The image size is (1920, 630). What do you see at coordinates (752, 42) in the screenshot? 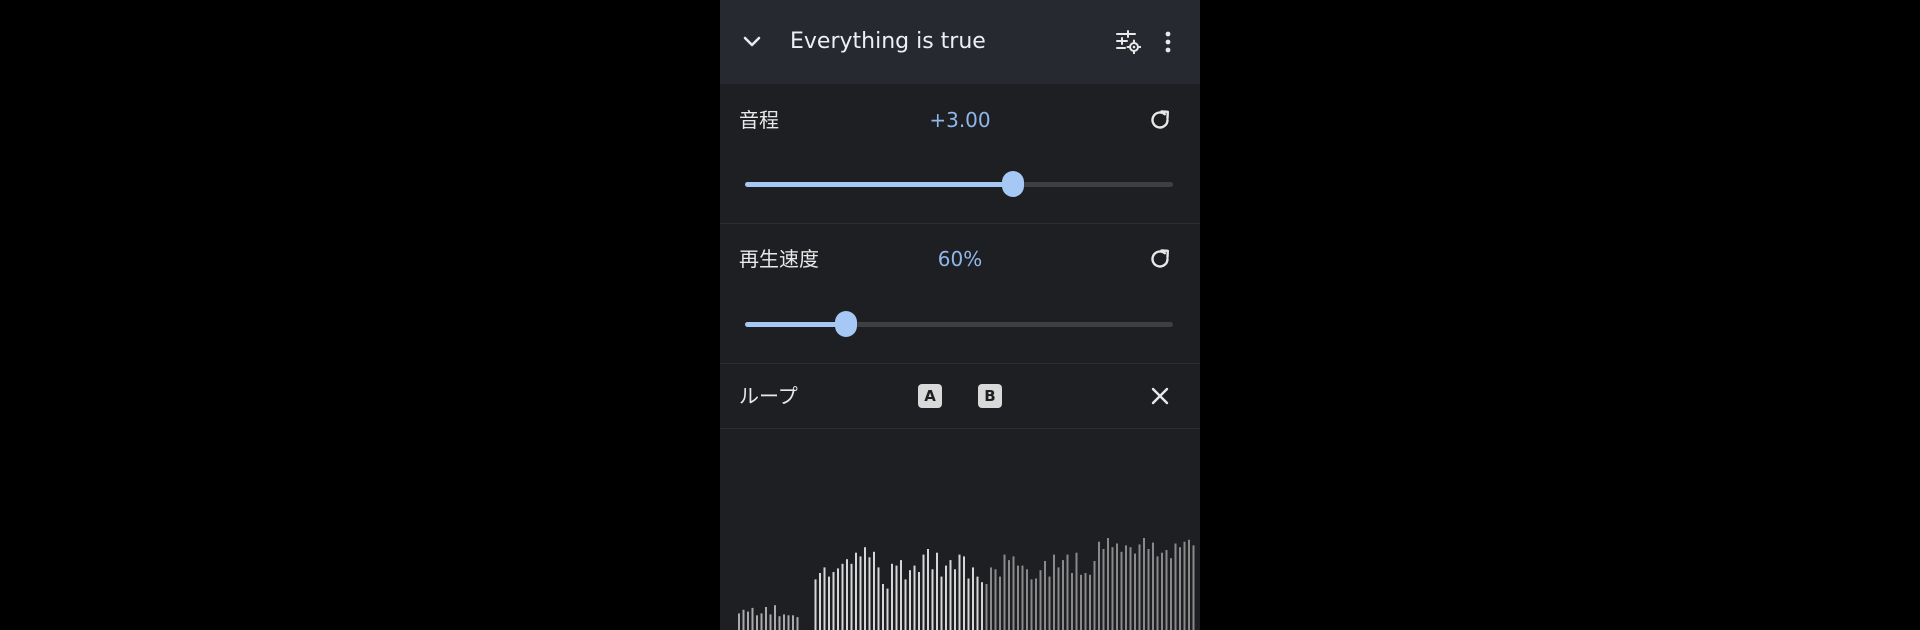
I see `chevron-down-icon` at bounding box center [752, 42].